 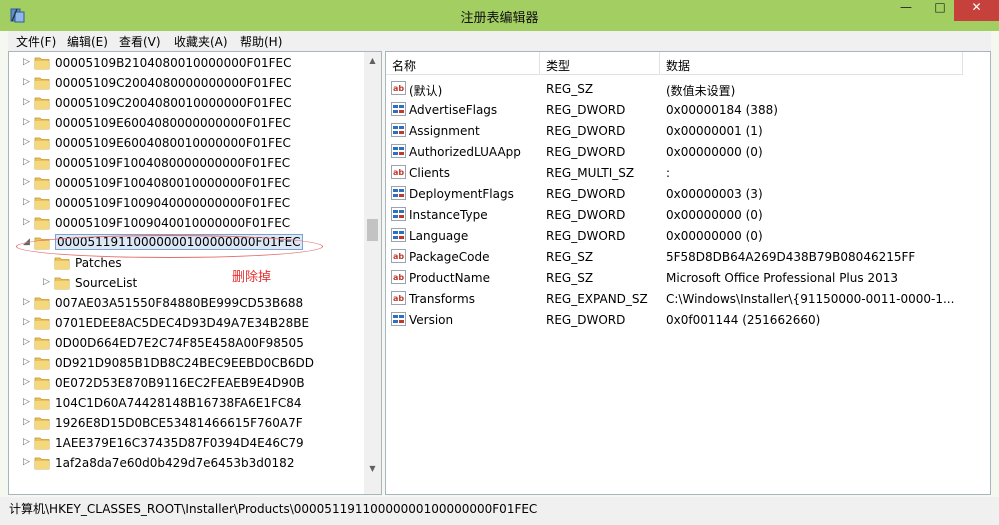 I want to click on tree-item: ▷ 104C1D60A74428148B16738FA6E1FC84, so click(x=187, y=403).